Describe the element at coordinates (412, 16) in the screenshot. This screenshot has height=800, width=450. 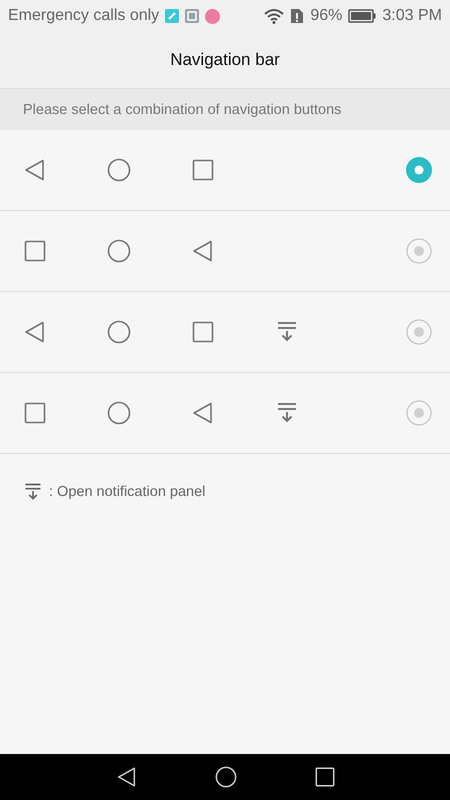
I see `clock-time: 3:03 PM` at that location.